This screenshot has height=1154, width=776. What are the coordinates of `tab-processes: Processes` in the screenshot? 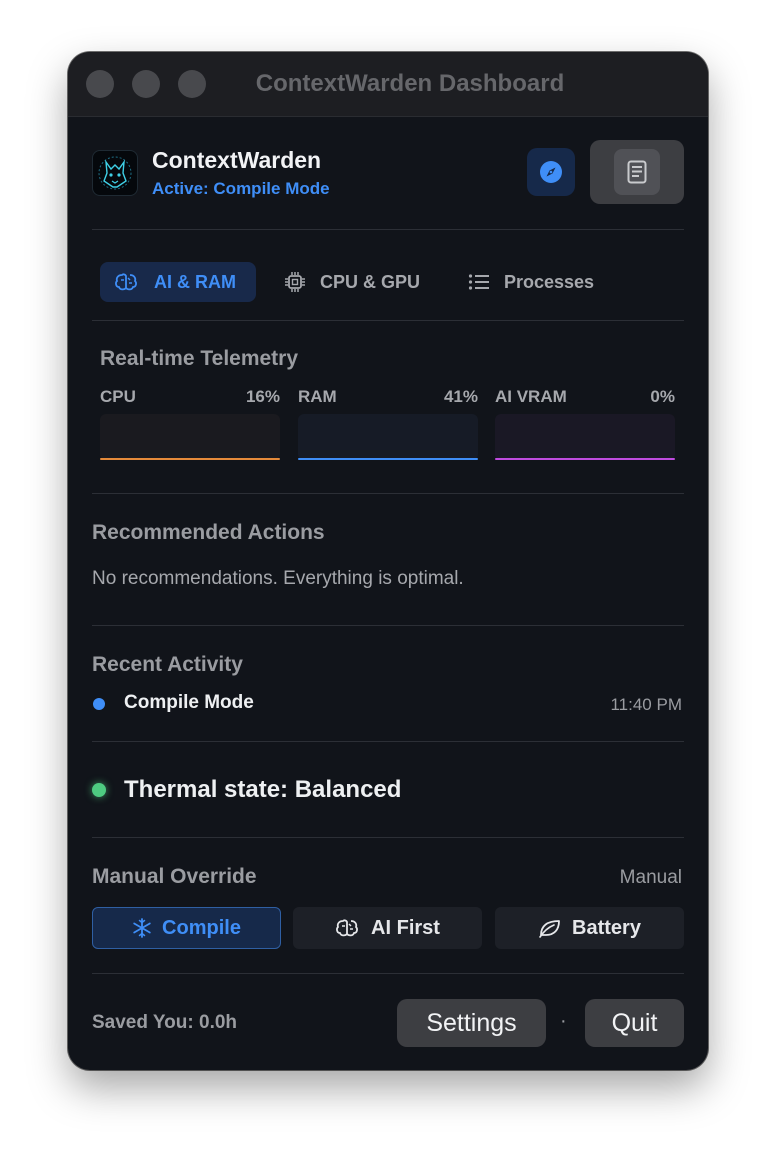 It's located at (531, 282).